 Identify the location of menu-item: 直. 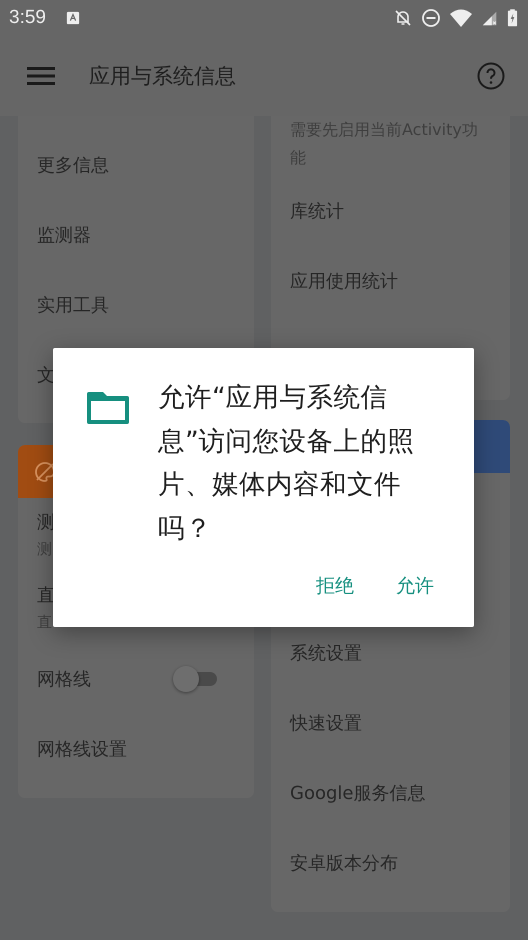
(46, 595).